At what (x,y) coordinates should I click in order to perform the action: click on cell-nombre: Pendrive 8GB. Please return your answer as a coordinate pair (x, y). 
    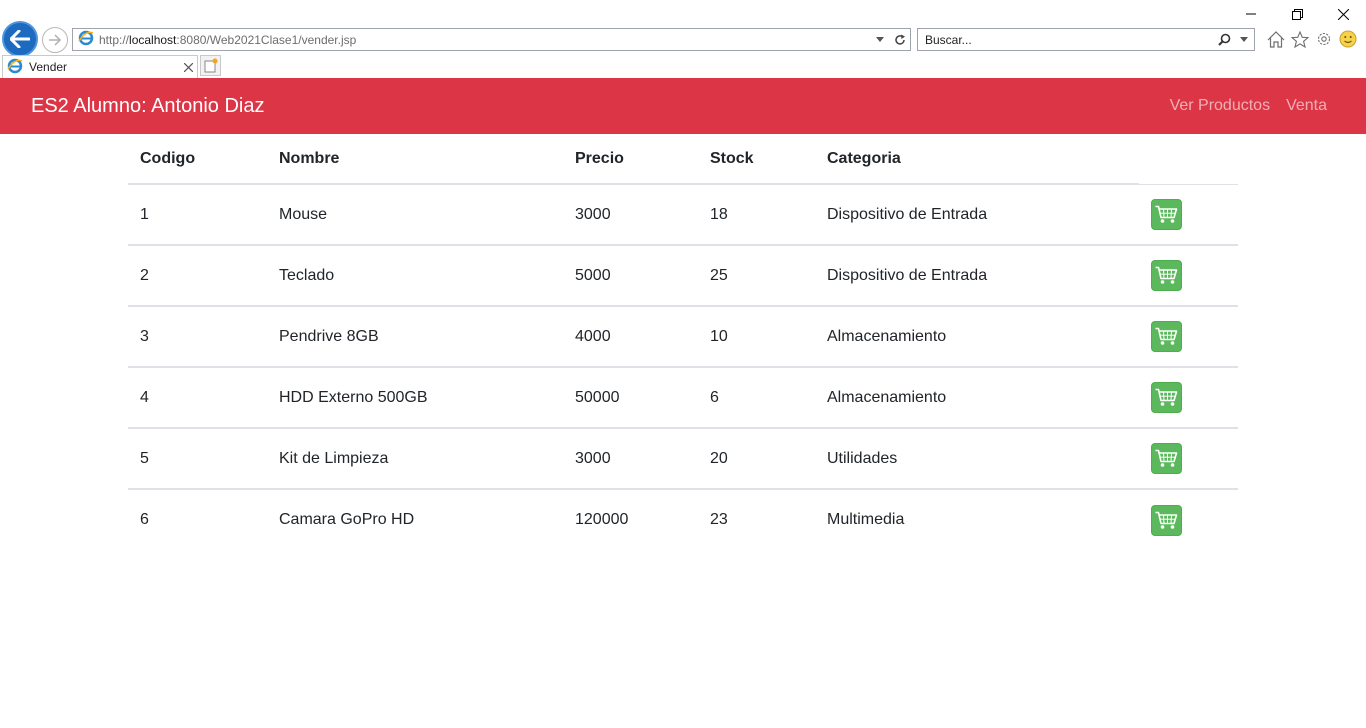
    Looking at the image, I should click on (415, 337).